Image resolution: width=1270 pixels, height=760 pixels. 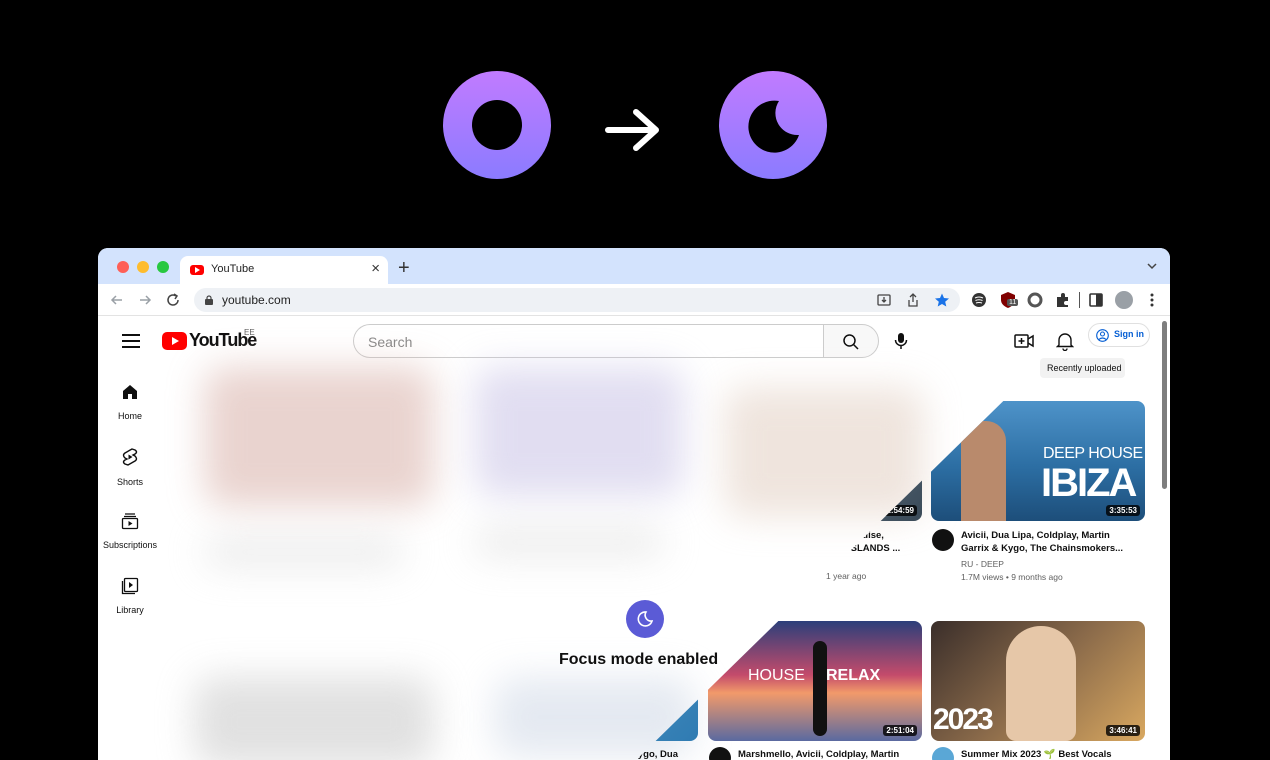 I want to click on chevron-down-icon, so click(x=1152, y=266).